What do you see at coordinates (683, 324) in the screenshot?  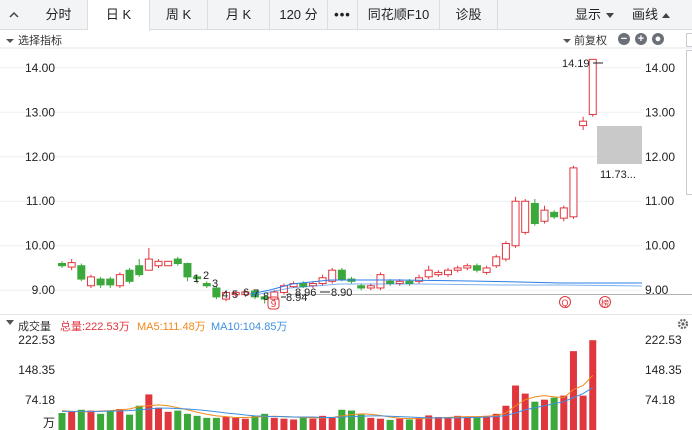 I see `gear-icon` at bounding box center [683, 324].